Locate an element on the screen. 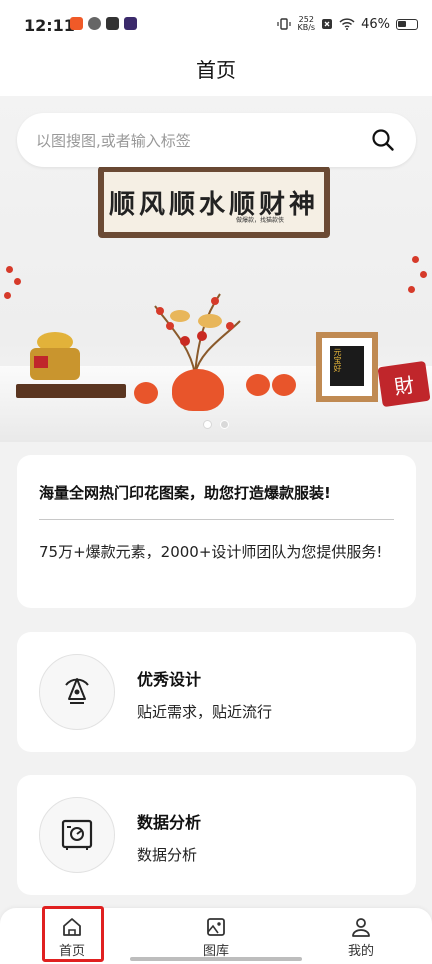  flower-bouquet-illustration is located at coordinates (197, 334).